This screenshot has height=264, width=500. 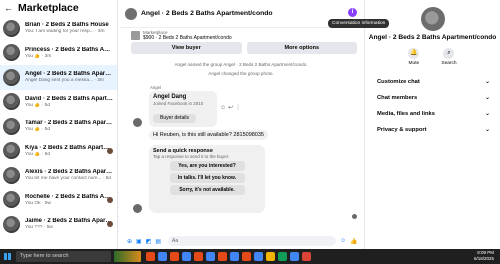 I want to click on conversation-preview: You 👍 · 3m, so click(x=38, y=56).